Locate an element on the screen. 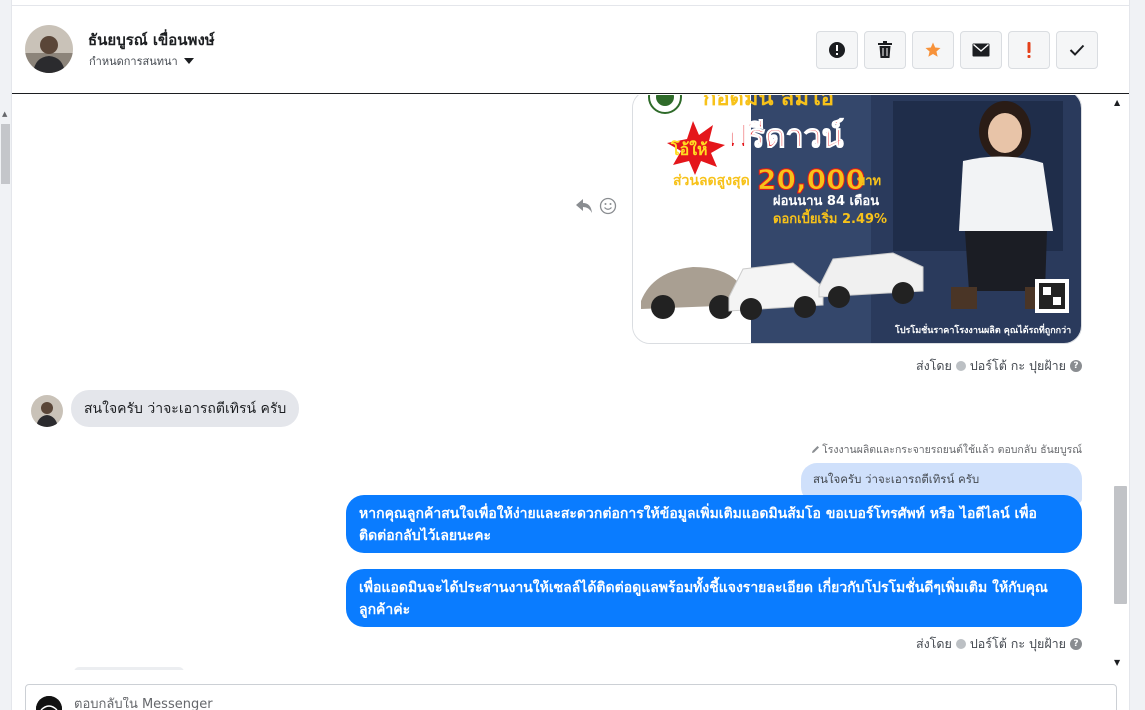  left-scrollbar: ▲ is located at coordinates (6, 355).